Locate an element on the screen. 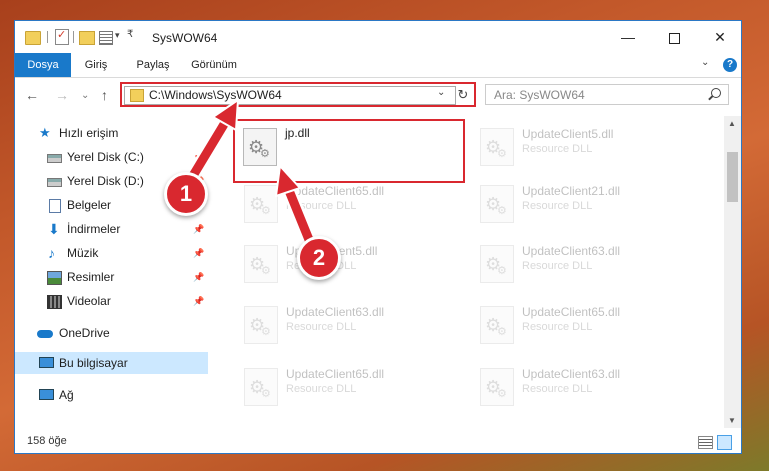 This screenshot has width=769, height=471. ribbon-tabs: Dosya Giriş Paylaş Görünüm ⌄ ? is located at coordinates (378, 65).